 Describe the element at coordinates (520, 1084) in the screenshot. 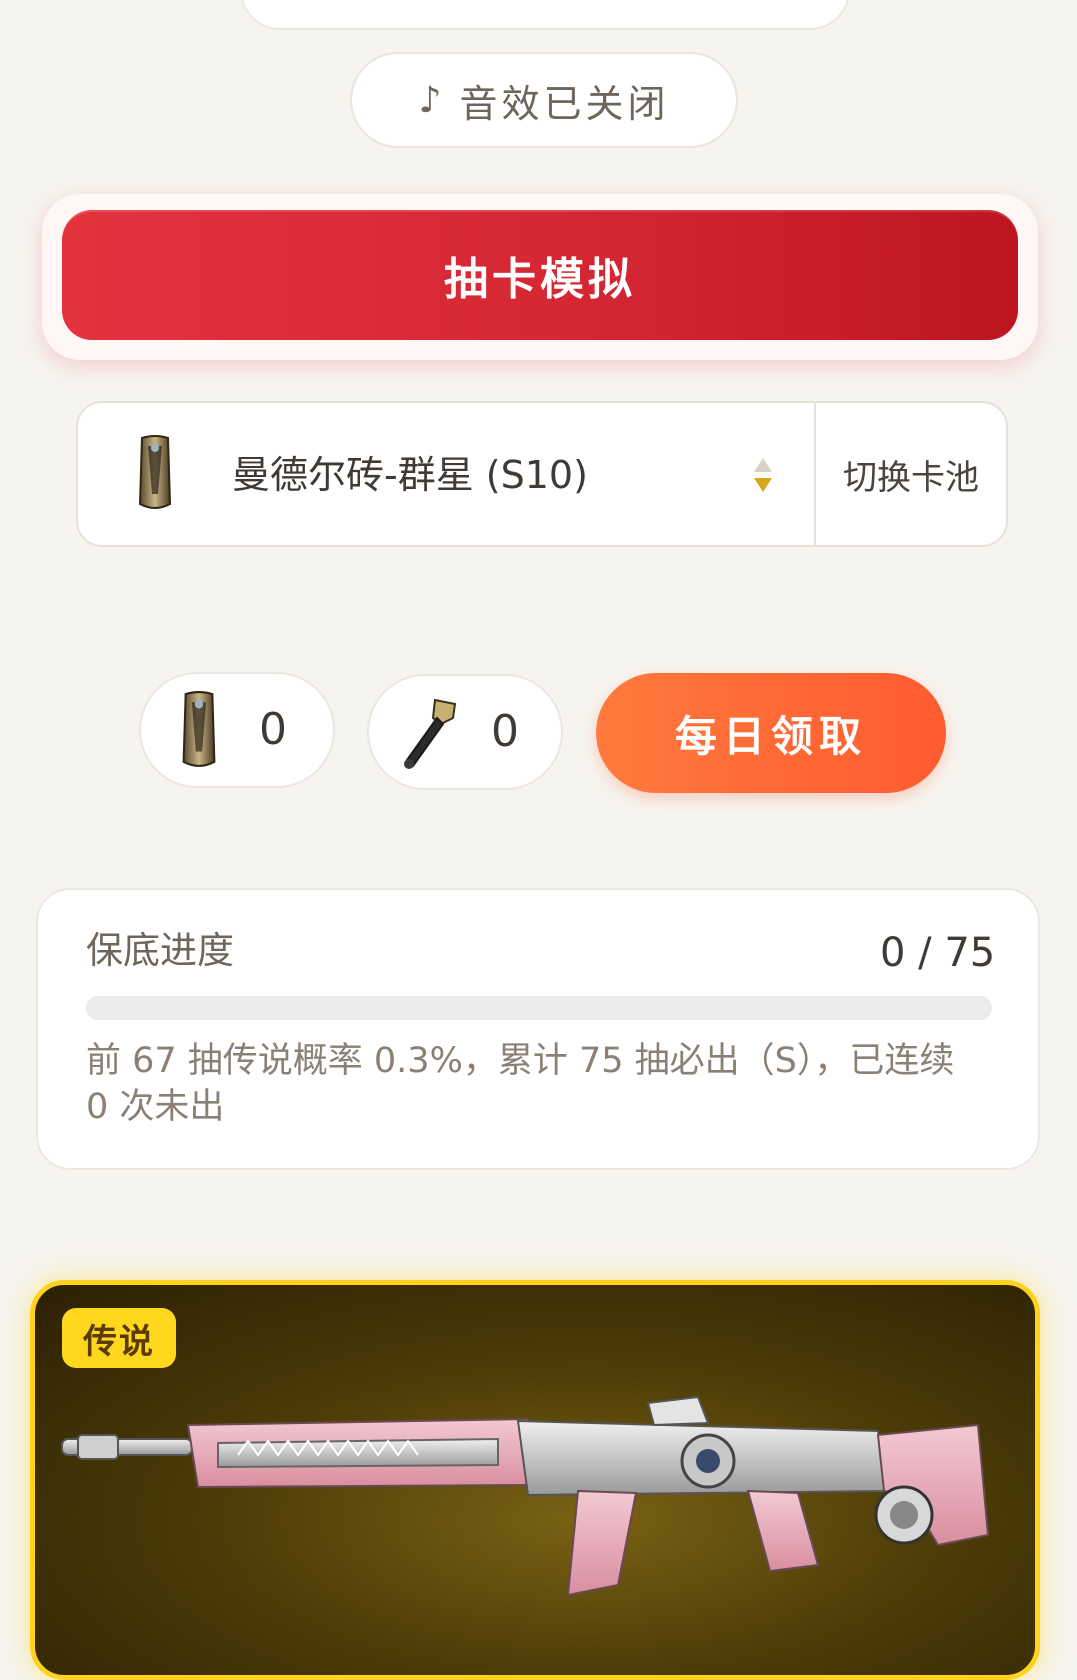

I see `pity-description: 前 67 抽传说概率 0.3%，累计 75 抽必出（S），已连续 0 次未出` at that location.